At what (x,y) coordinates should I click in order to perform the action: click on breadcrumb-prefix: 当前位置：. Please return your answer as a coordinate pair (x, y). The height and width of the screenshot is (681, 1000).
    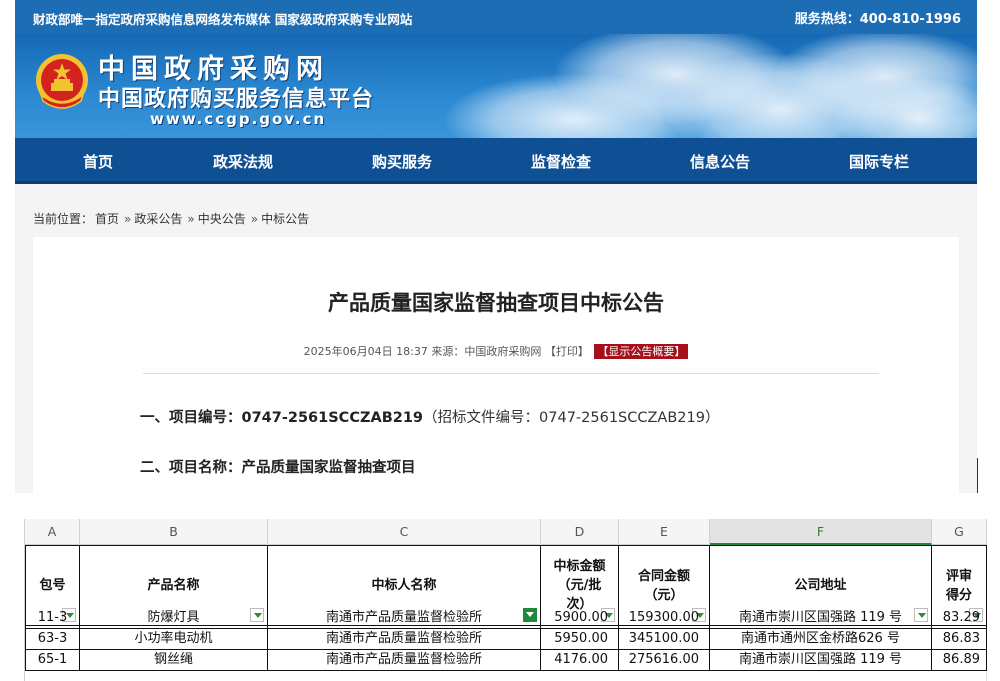
    Looking at the image, I should click on (63, 219).